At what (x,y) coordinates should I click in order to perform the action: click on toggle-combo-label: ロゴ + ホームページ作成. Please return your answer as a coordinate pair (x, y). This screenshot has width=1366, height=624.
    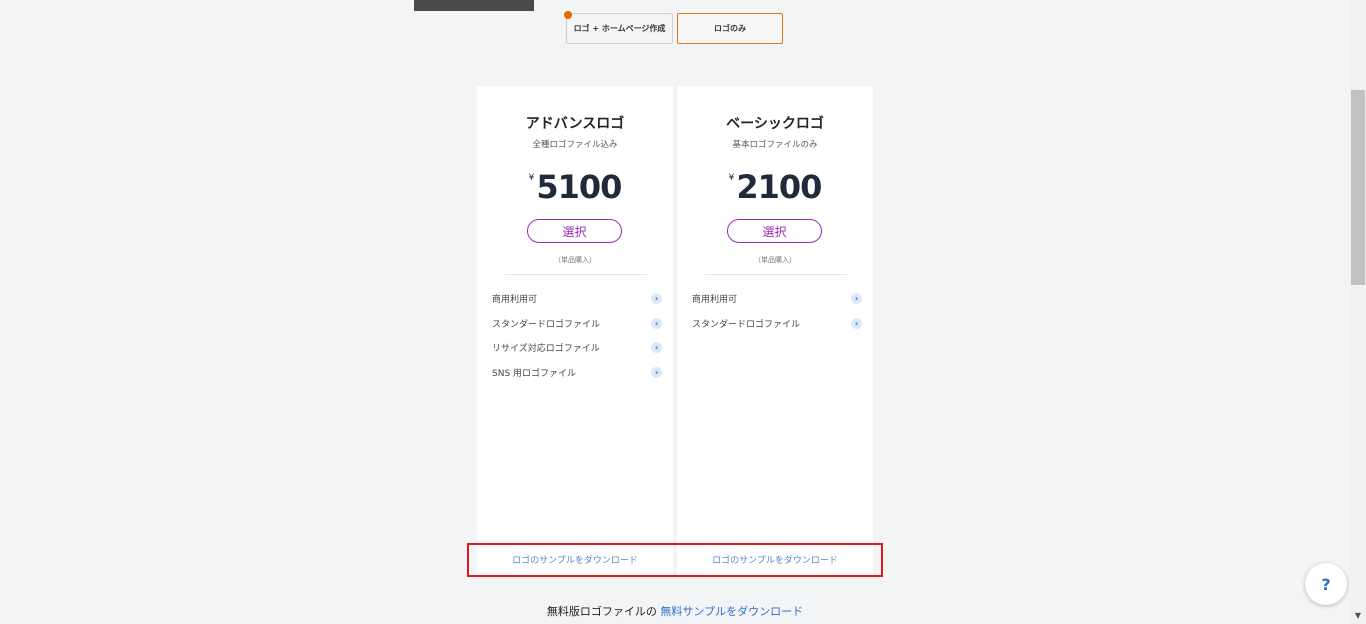
    Looking at the image, I should click on (619, 28).